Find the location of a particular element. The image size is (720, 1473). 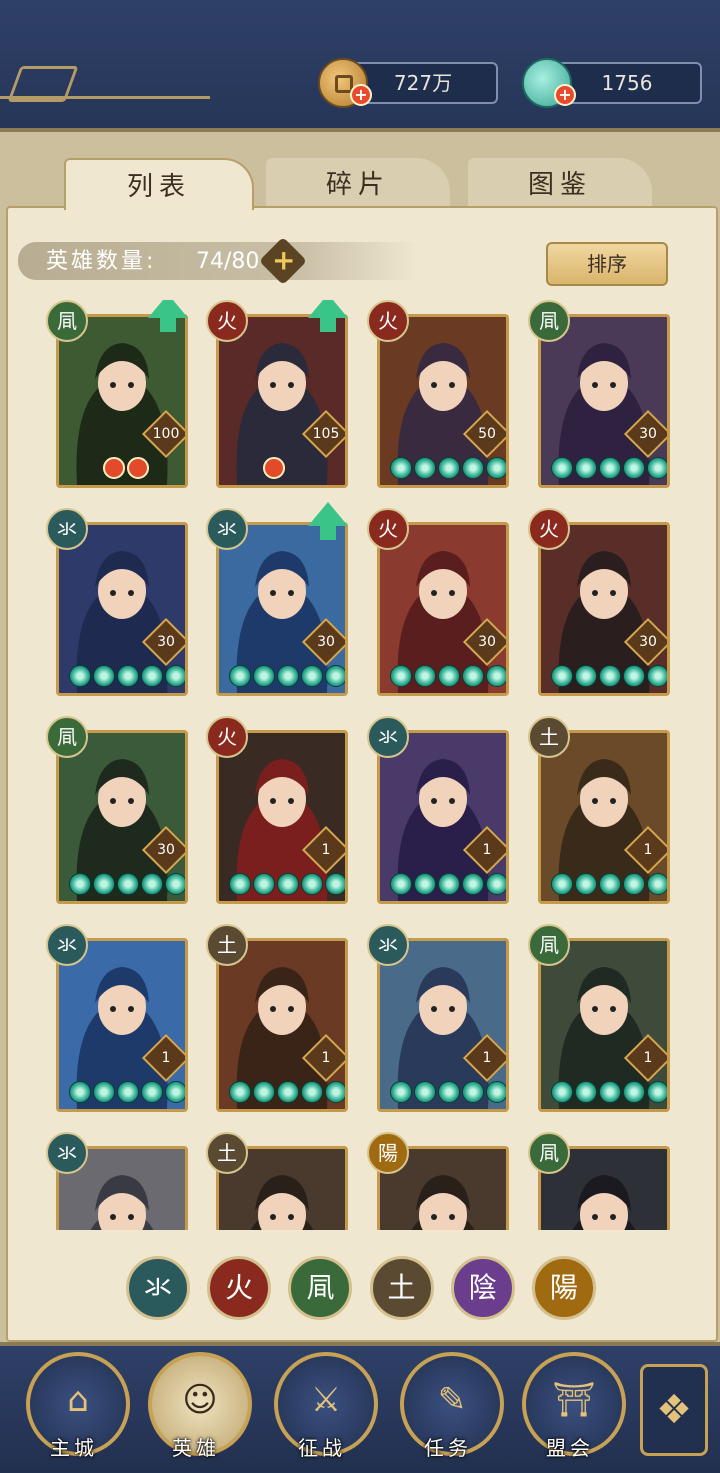

filter-yin-button: 陰 is located at coordinates (482, 1288).